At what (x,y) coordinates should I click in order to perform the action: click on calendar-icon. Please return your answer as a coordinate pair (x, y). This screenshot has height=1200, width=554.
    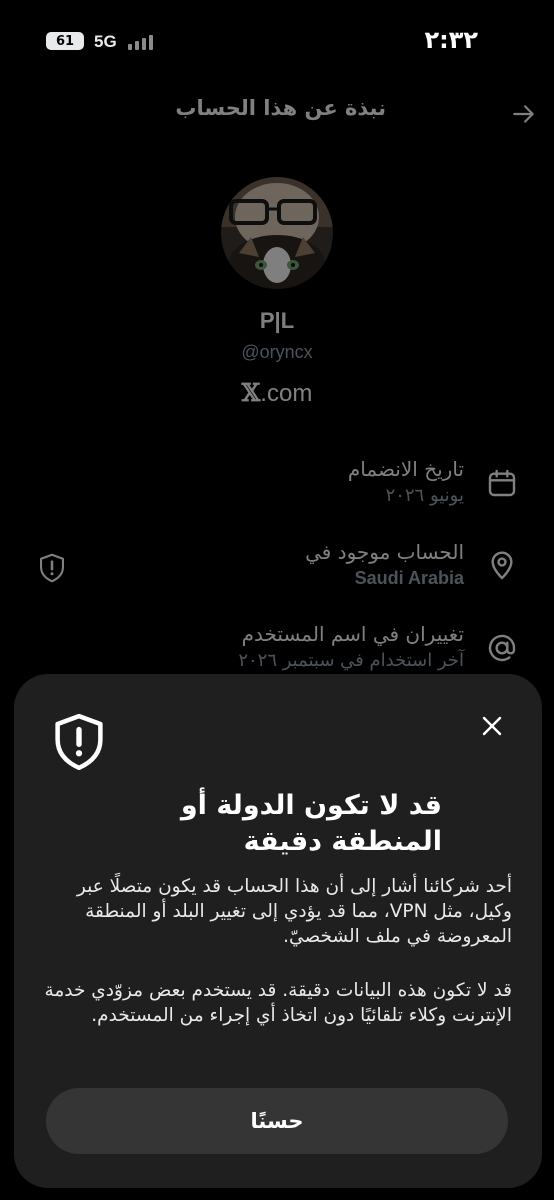
    Looking at the image, I should click on (502, 483).